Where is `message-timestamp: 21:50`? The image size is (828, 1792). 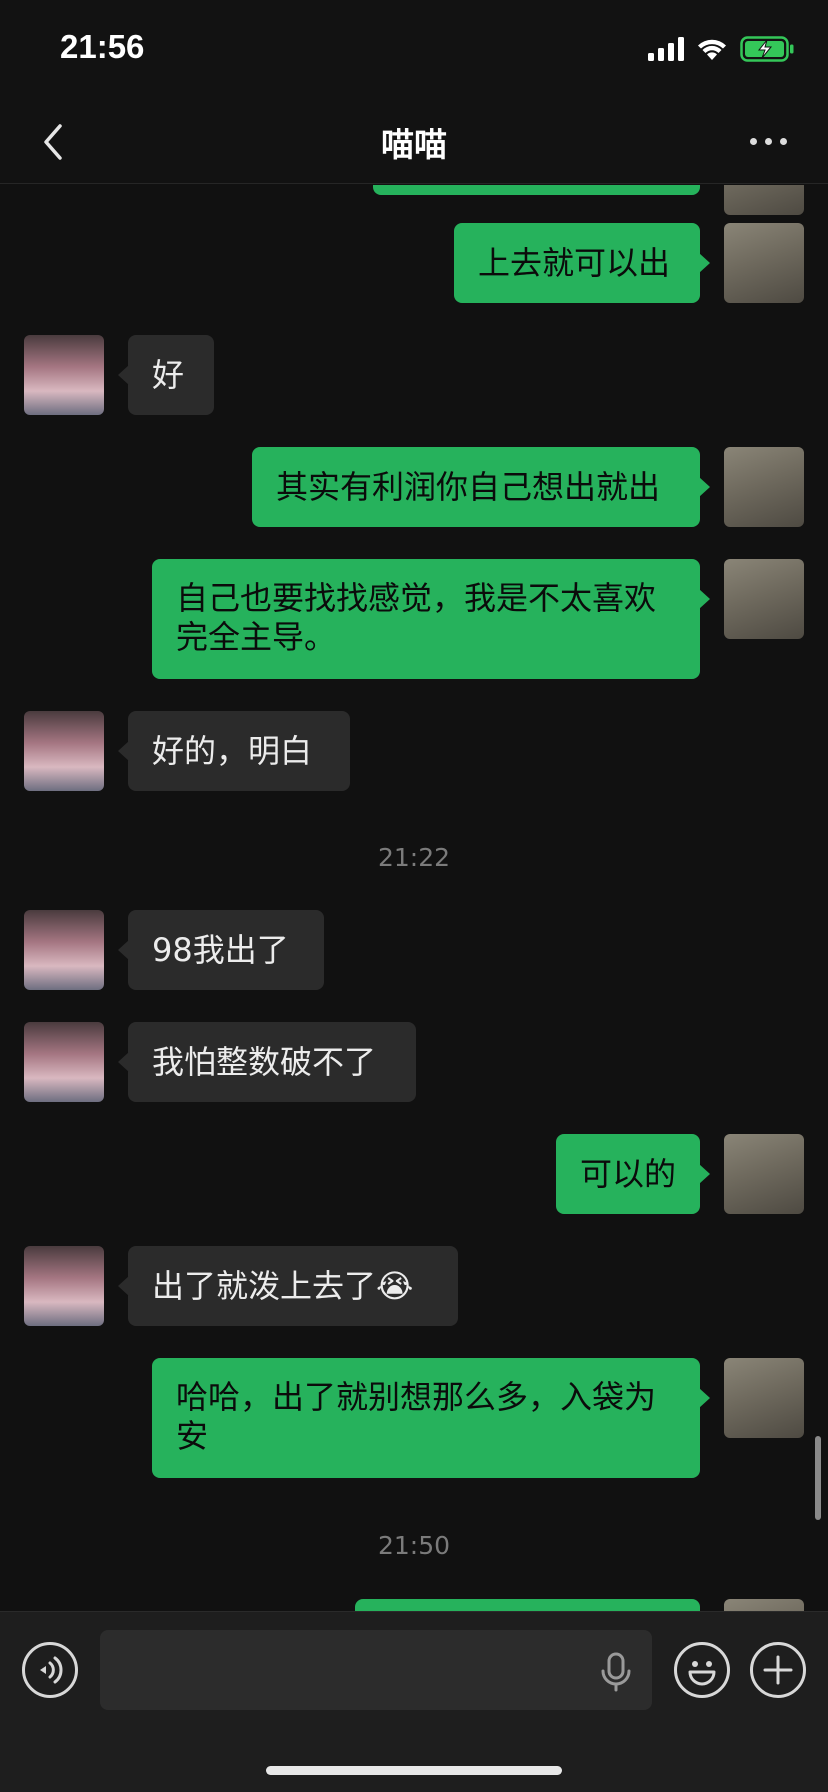
message-timestamp: 21:50 is located at coordinates (414, 1545).